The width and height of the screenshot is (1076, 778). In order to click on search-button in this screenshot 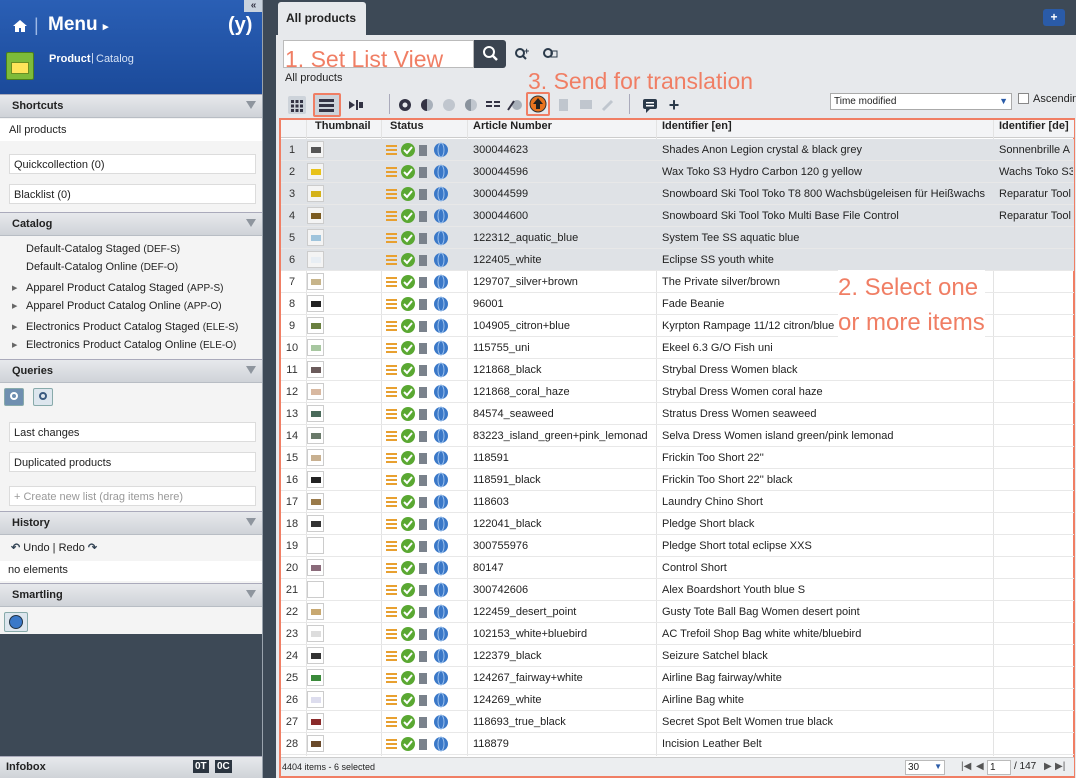, I will do `click(490, 54)`.